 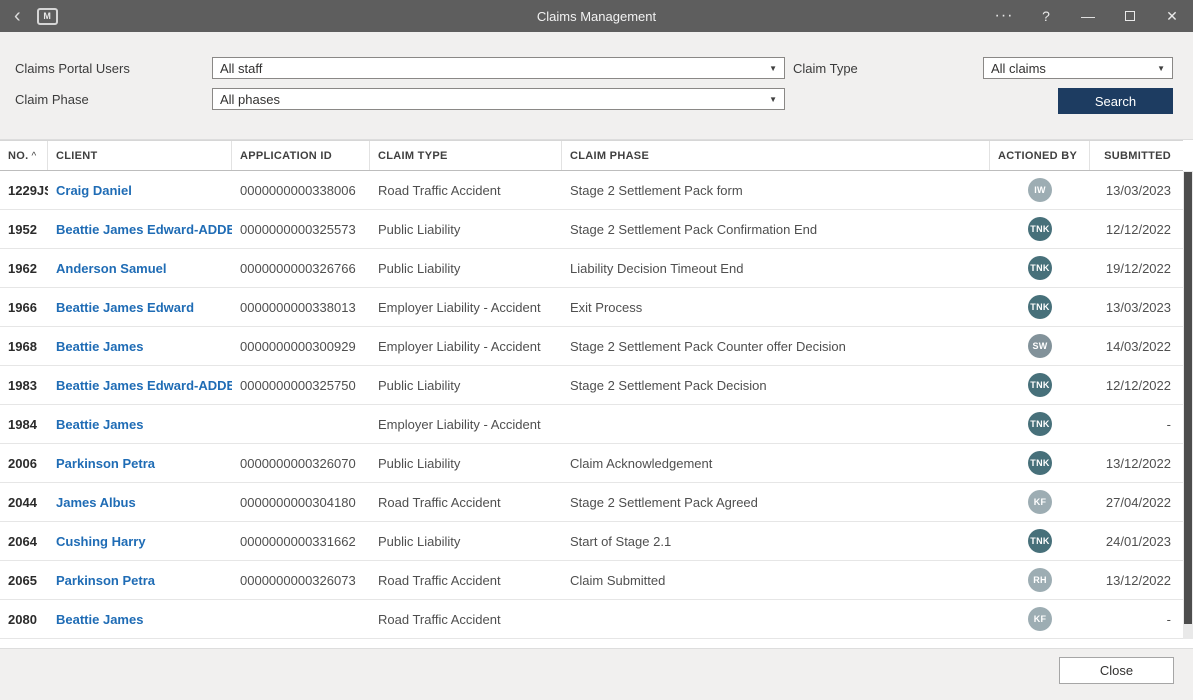 I want to click on client-link: Beattie James Edward, so click(x=140, y=307).